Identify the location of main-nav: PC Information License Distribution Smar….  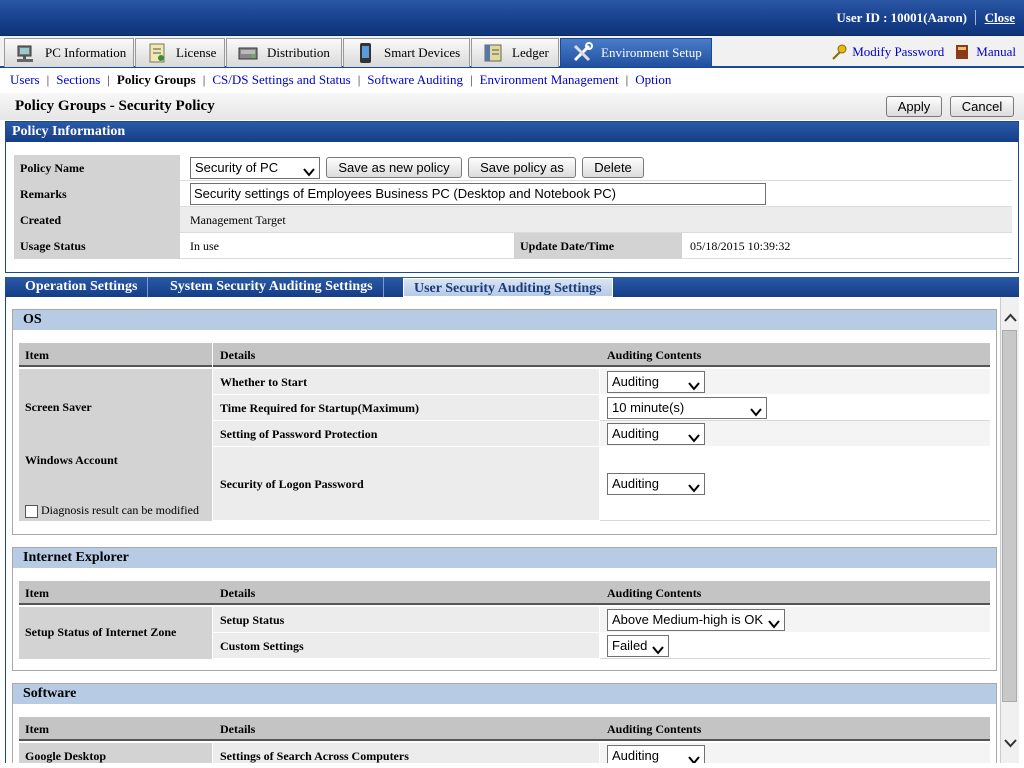
(512, 52).